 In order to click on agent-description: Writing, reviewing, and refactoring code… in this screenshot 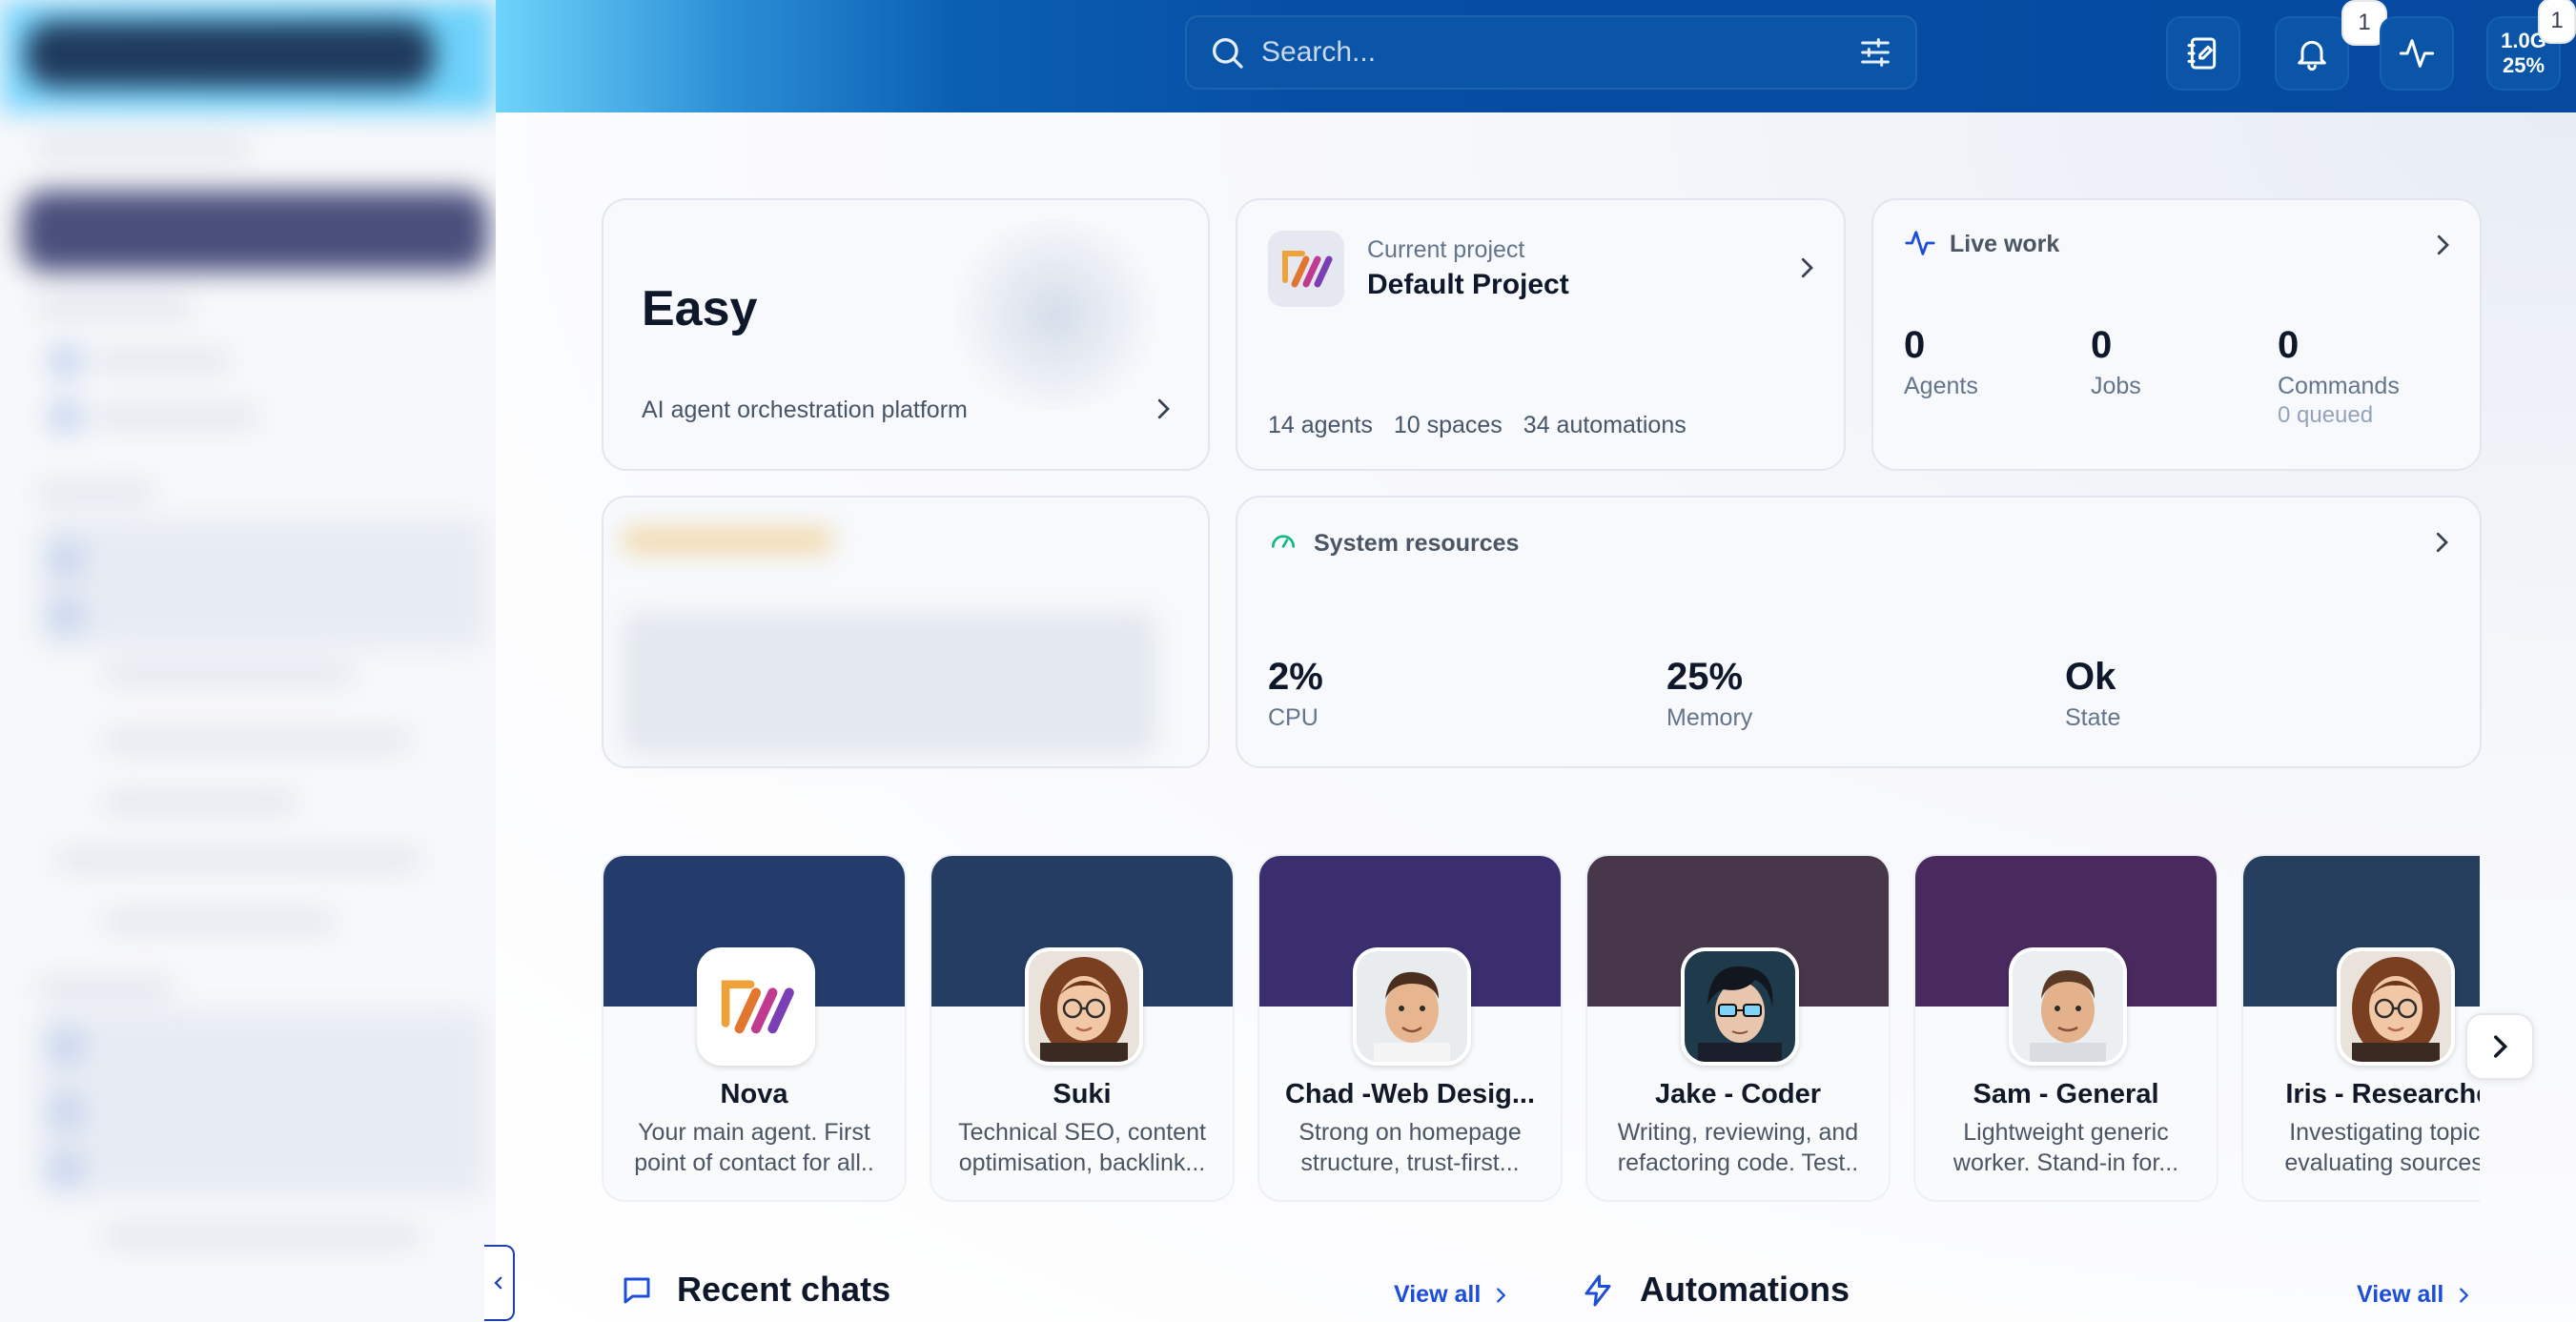, I will do `click(1738, 1147)`.